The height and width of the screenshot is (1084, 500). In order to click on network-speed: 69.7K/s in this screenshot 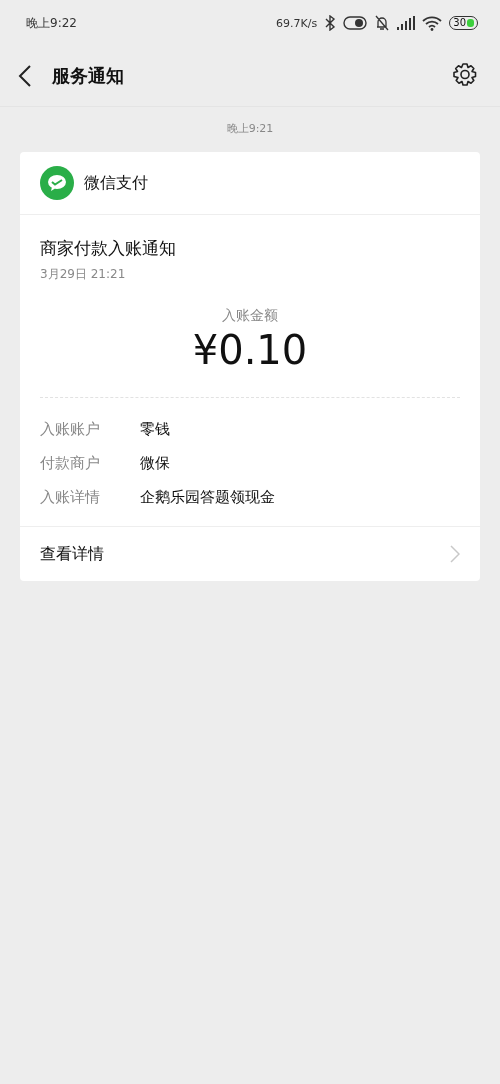, I will do `click(297, 23)`.